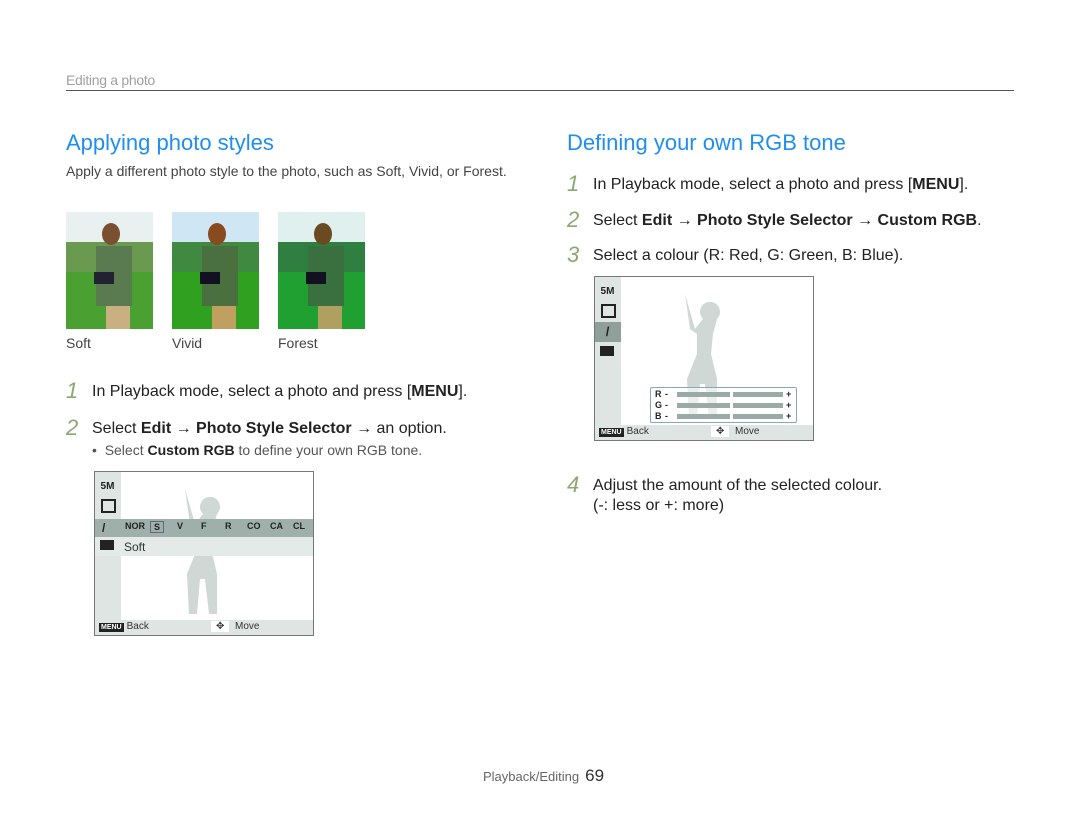  I want to click on style-options-row: / NOR S V F R CO CA CL, so click(204, 528).